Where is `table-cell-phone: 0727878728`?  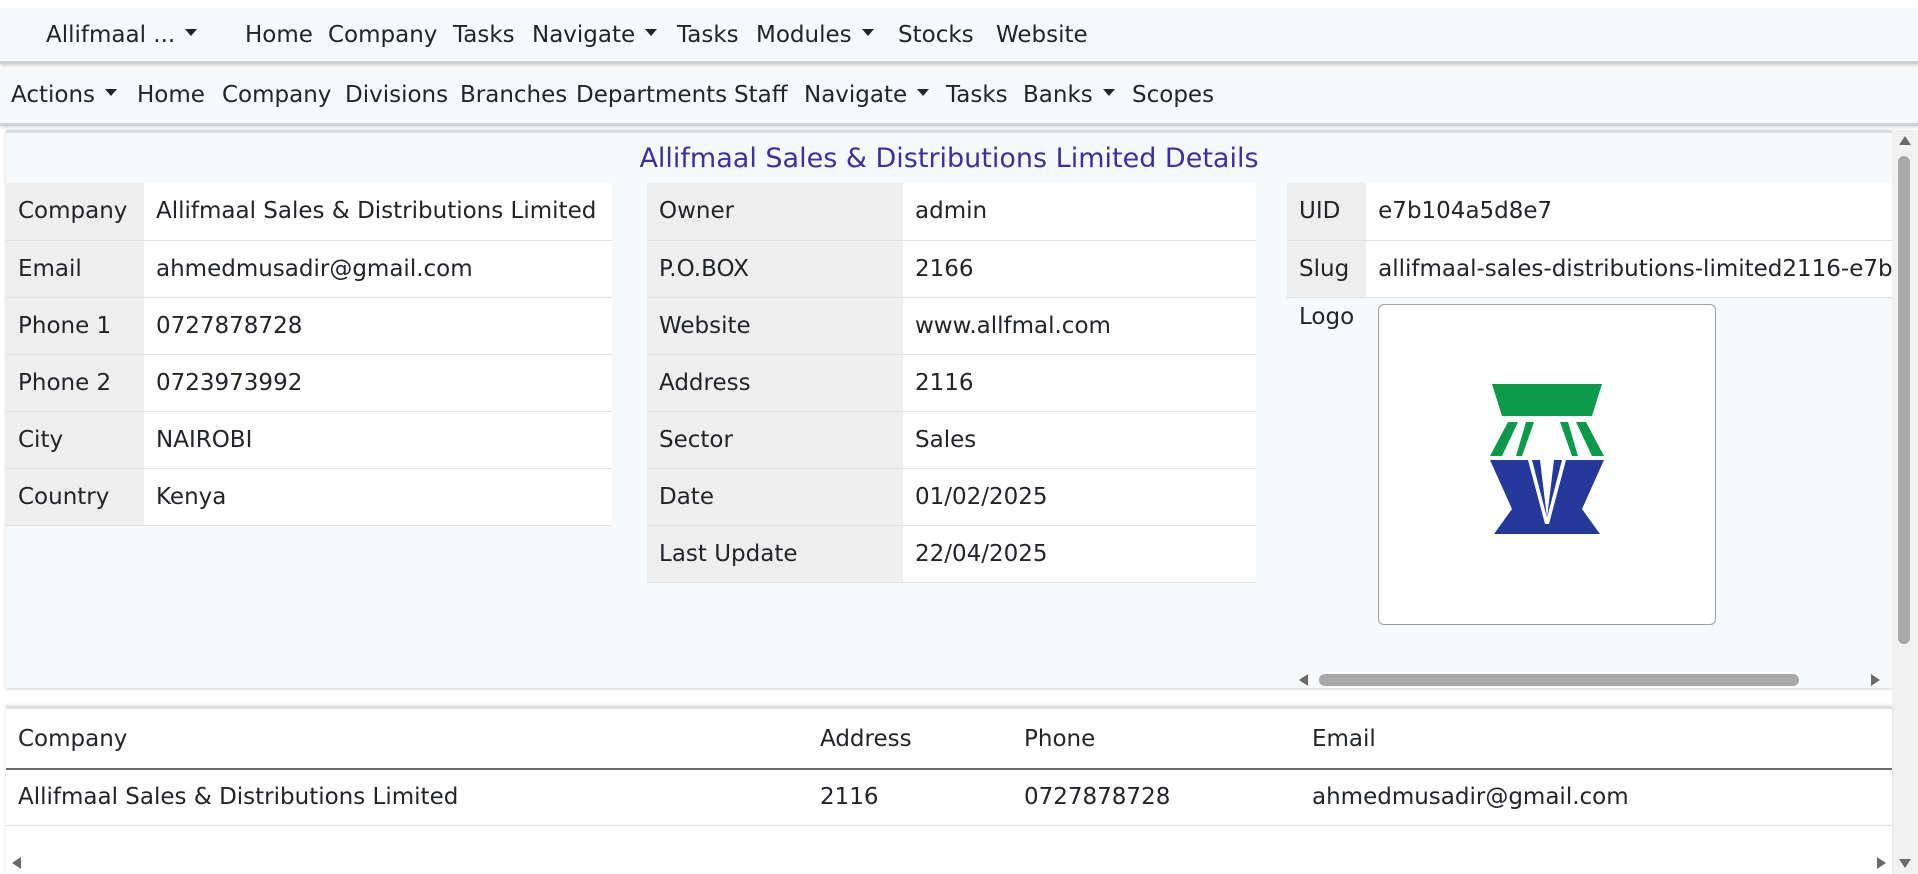 table-cell-phone: 0727878728 is located at coordinates (1156, 797).